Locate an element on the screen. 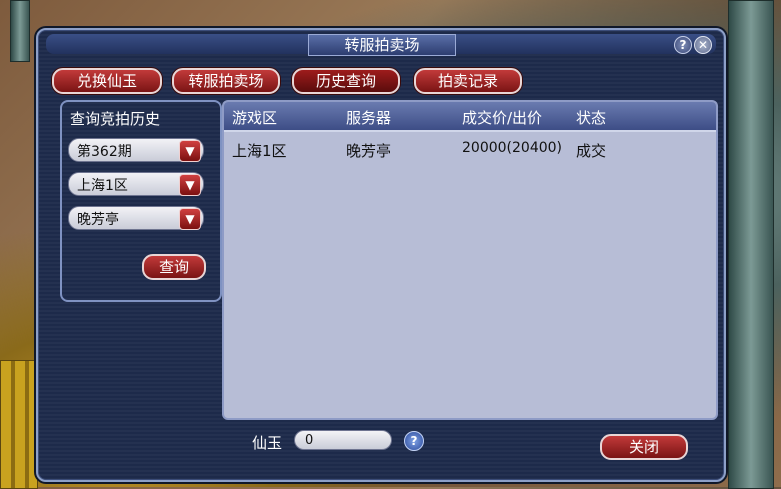 This screenshot has height=489, width=781. period-value: 第362期 is located at coordinates (104, 152).